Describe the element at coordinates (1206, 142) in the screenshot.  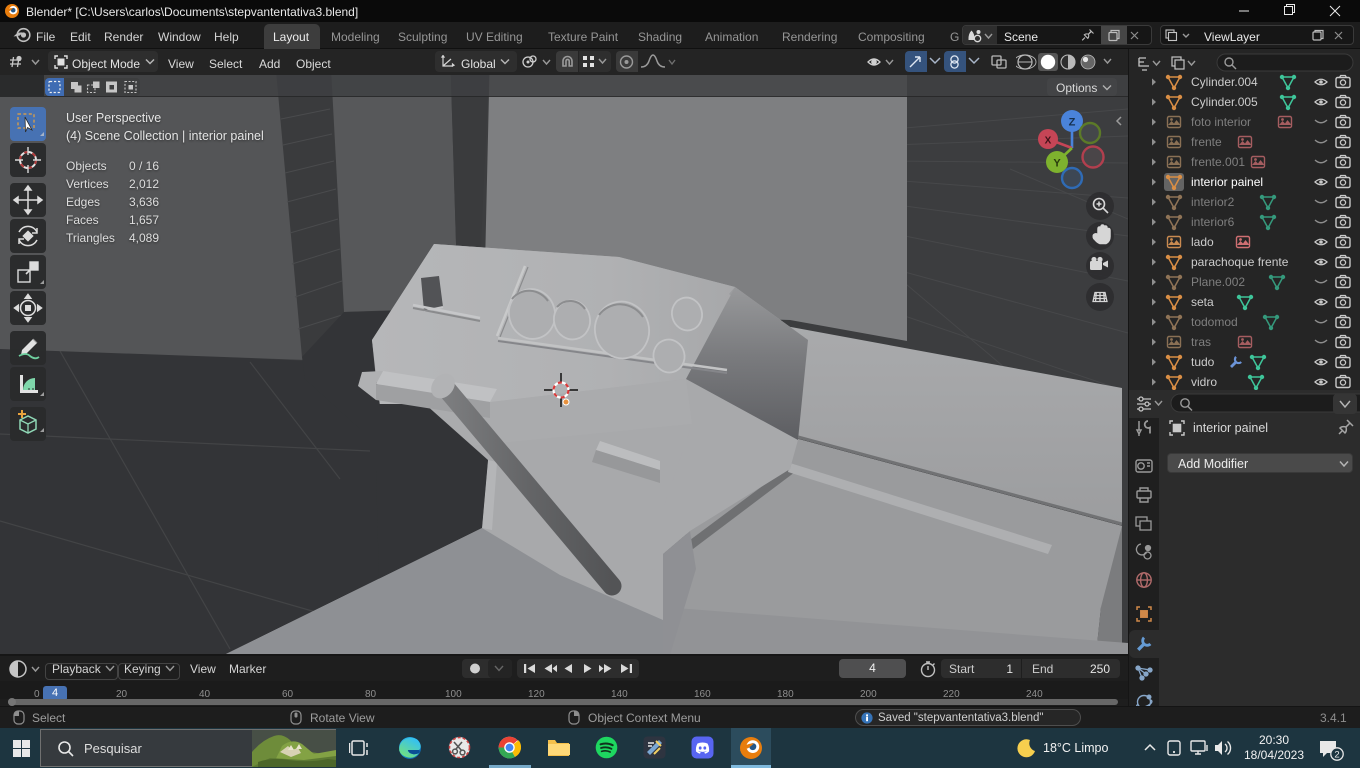
I see `svg-text: frente` at that location.